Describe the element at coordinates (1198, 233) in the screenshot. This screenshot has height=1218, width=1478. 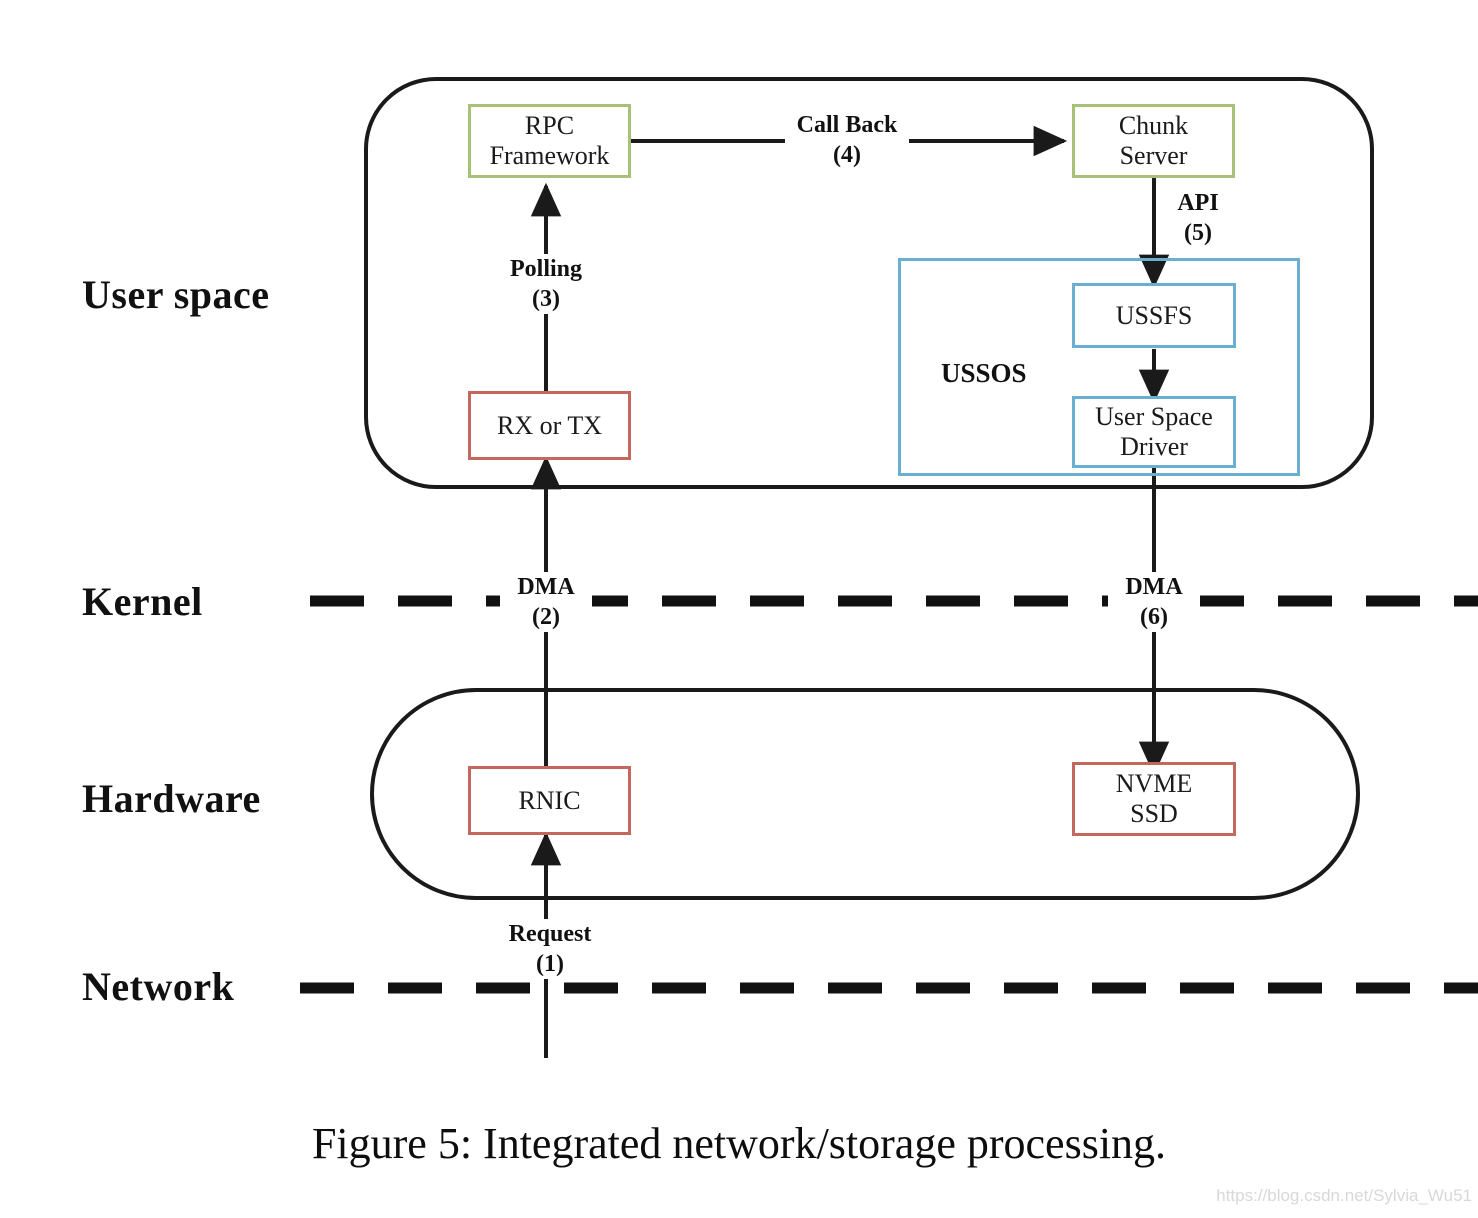
I see `edge-label-api-step: (5)` at that location.